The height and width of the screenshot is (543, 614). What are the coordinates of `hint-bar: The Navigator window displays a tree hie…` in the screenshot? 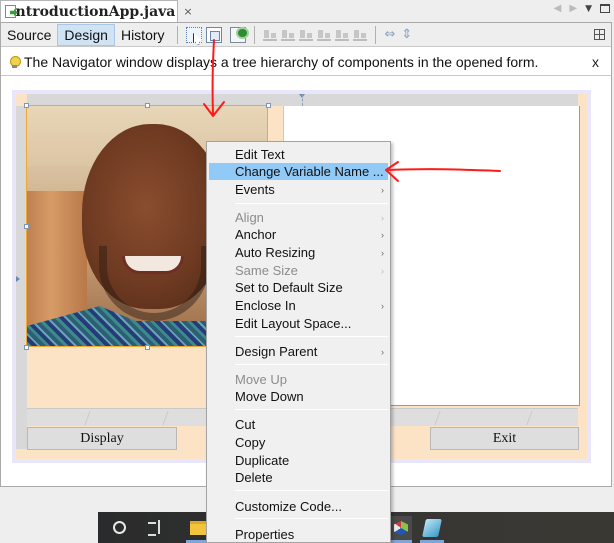 It's located at (306, 62).